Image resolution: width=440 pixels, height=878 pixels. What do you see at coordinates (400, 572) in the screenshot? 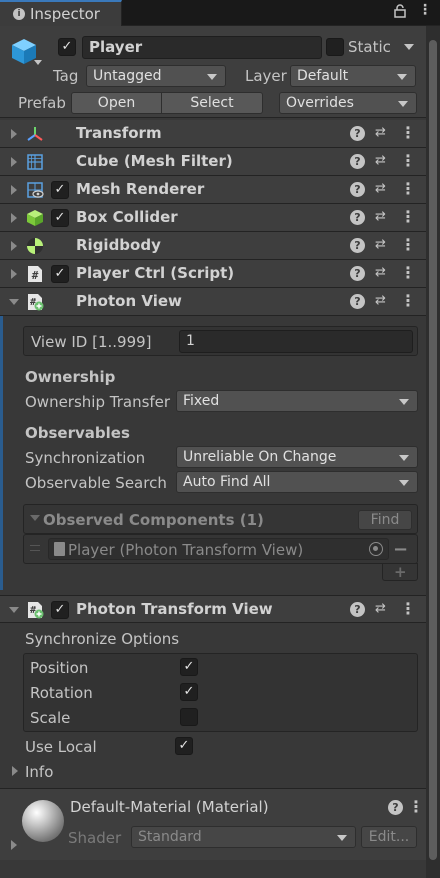
I see `plus-icon: +` at bounding box center [400, 572].